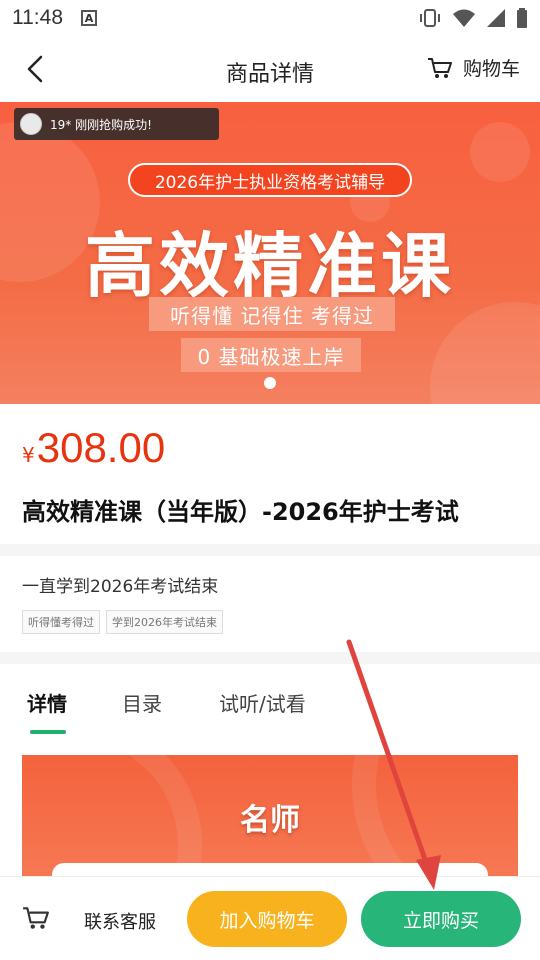 This screenshot has width=540, height=960. Describe the element at coordinates (270, 180) in the screenshot. I see `banner-pill: 2026年护士执业资格考试辅导` at that location.